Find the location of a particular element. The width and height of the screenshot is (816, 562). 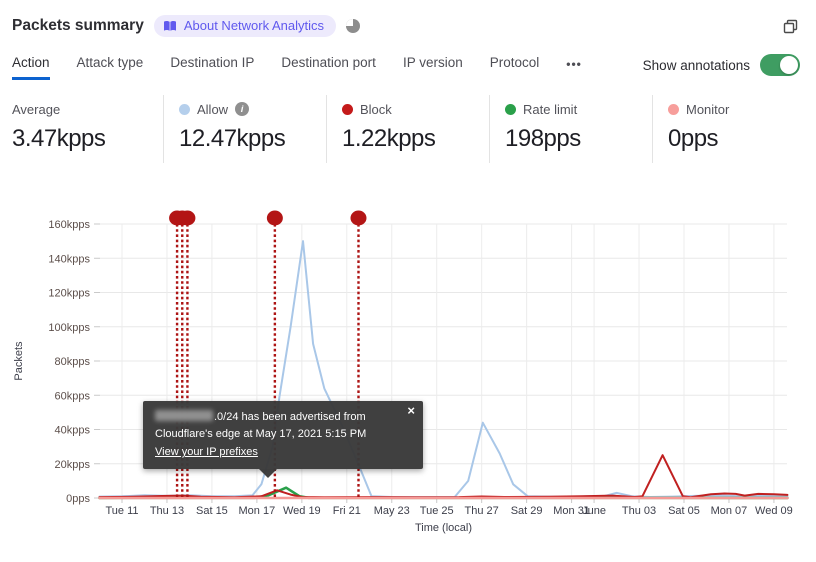

y-tick-label: 20kpps is located at coordinates (73, 465).